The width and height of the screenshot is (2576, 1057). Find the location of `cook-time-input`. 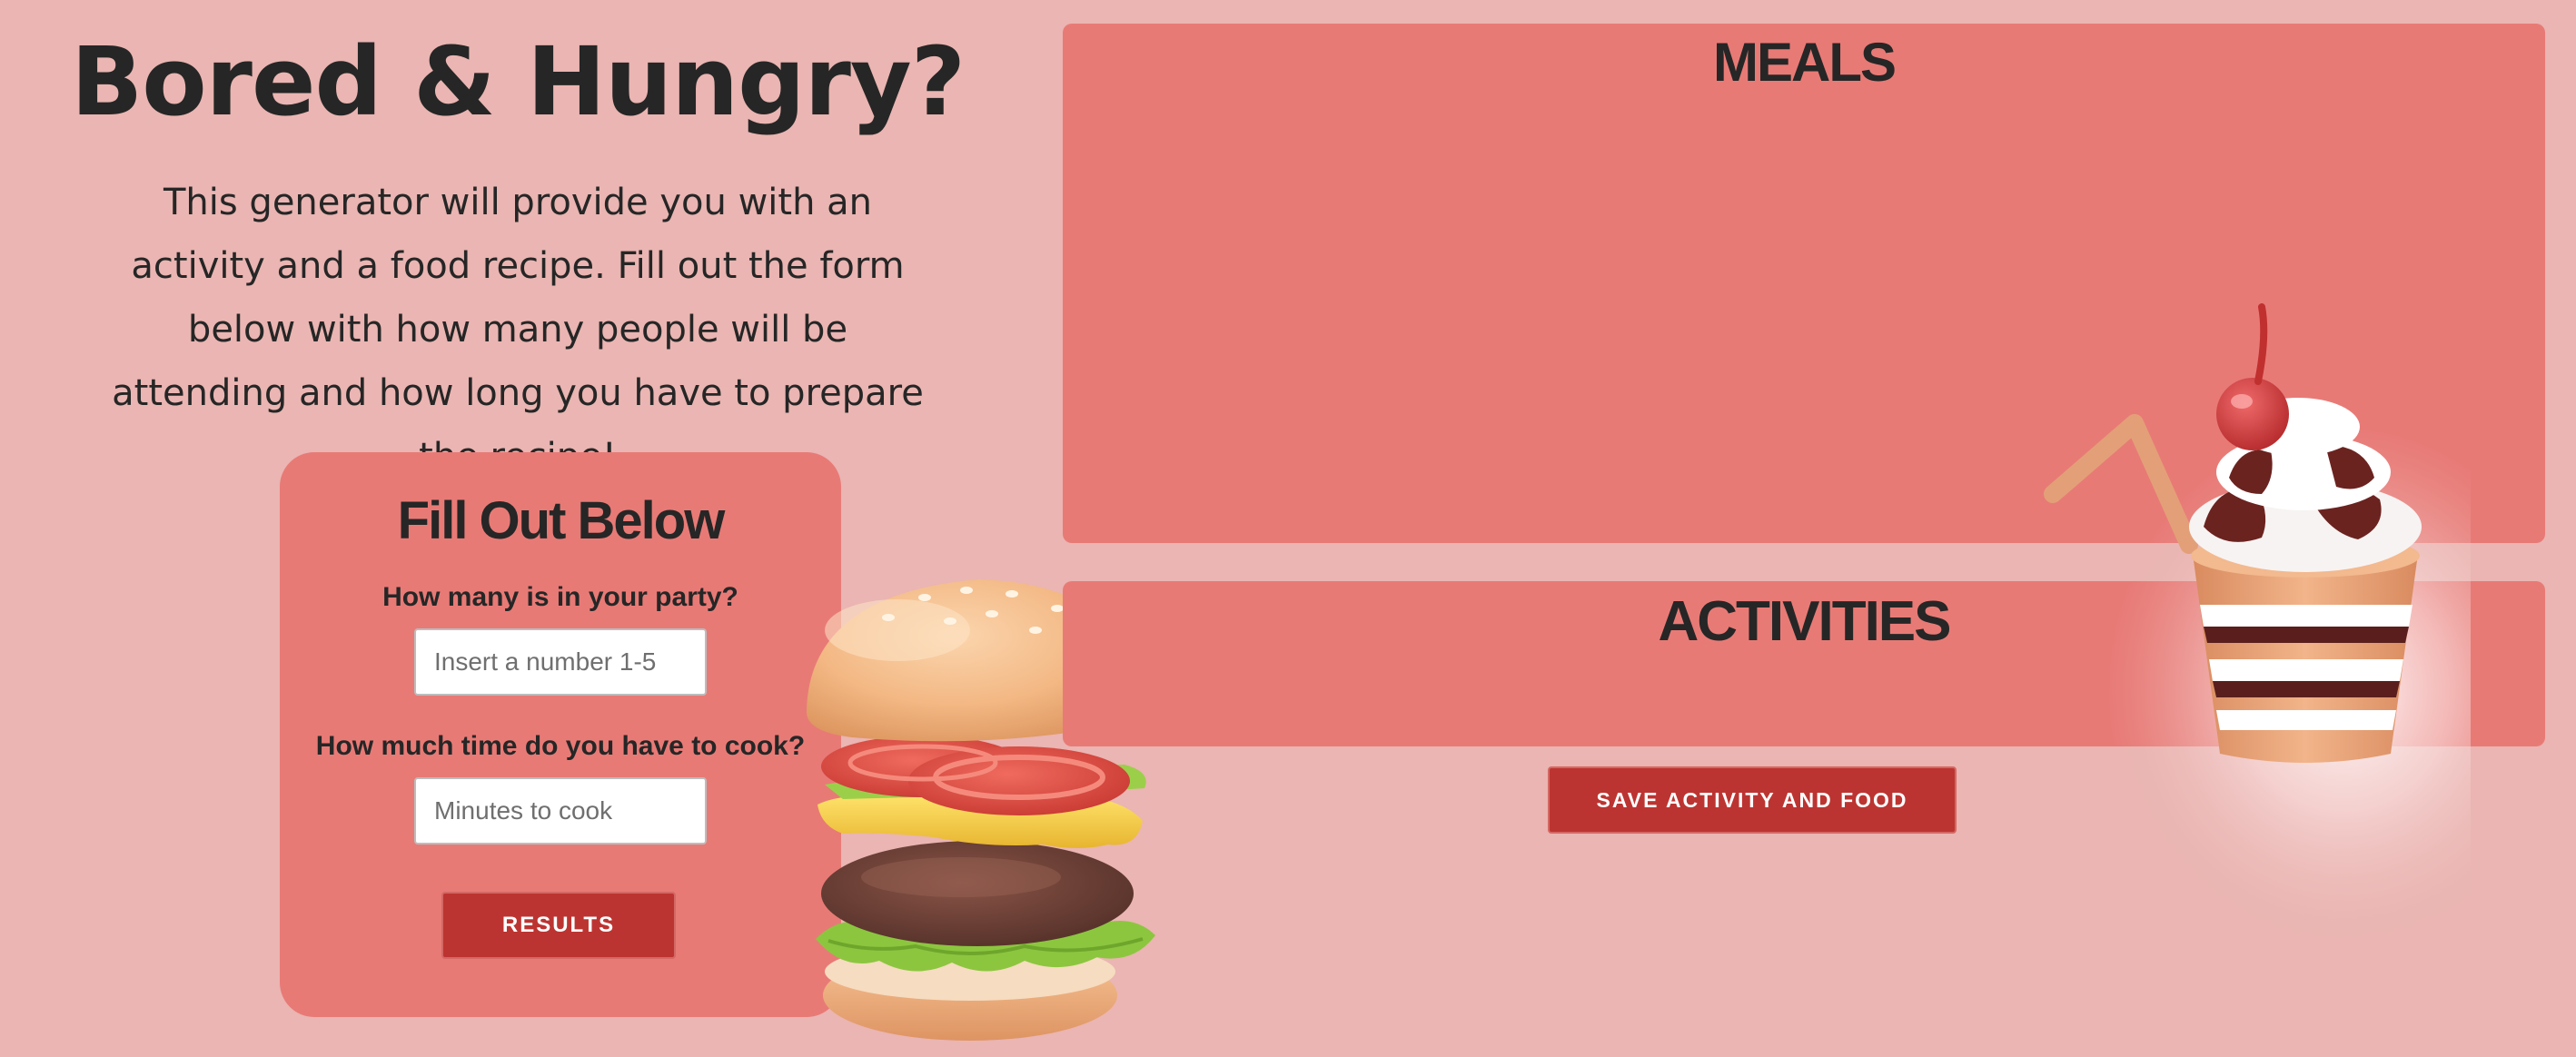

cook-time-input is located at coordinates (560, 811).